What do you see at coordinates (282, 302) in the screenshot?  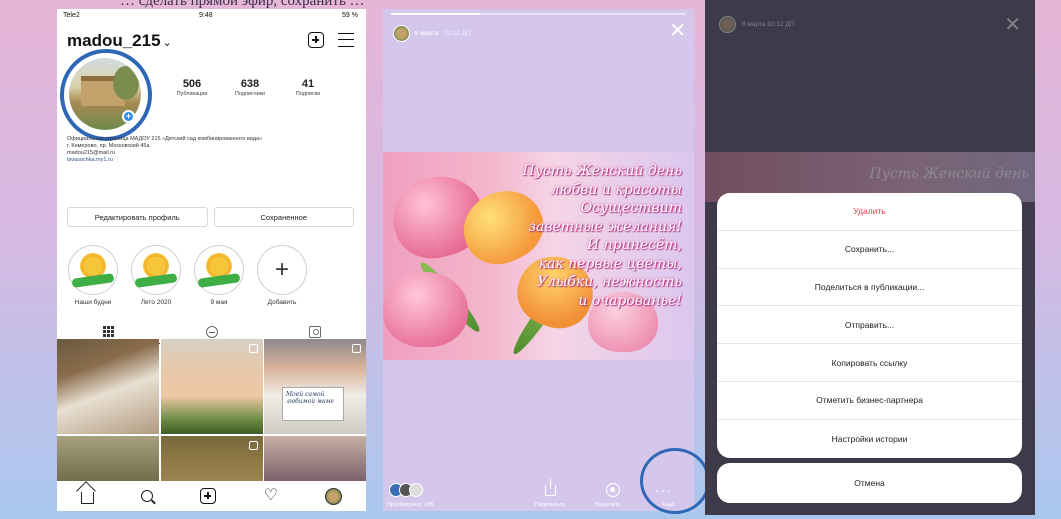 I see `highlight-label: Добавить` at bounding box center [282, 302].